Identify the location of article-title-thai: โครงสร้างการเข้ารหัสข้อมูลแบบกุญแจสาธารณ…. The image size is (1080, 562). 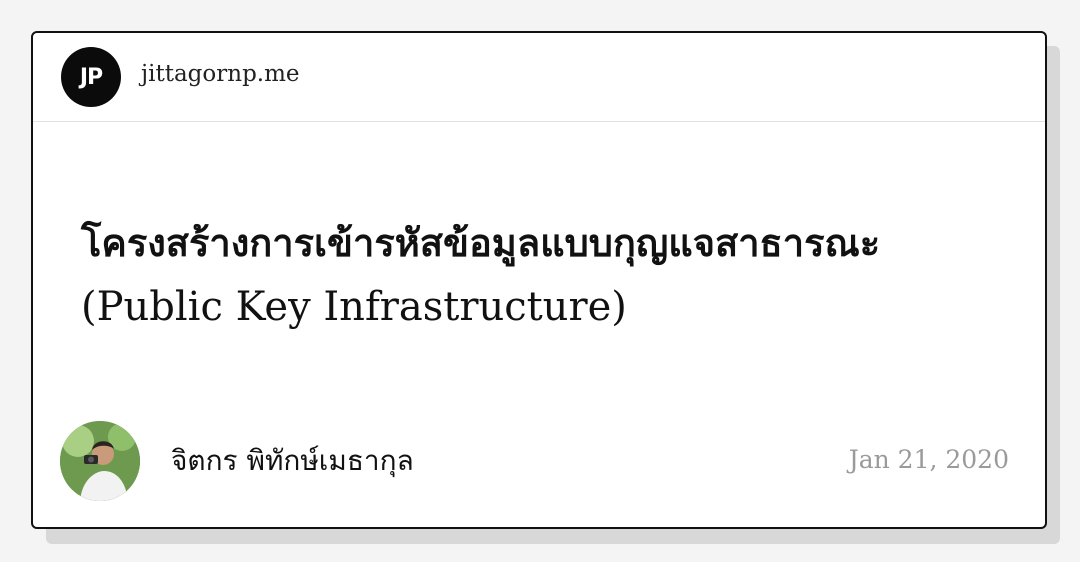
(481, 243).